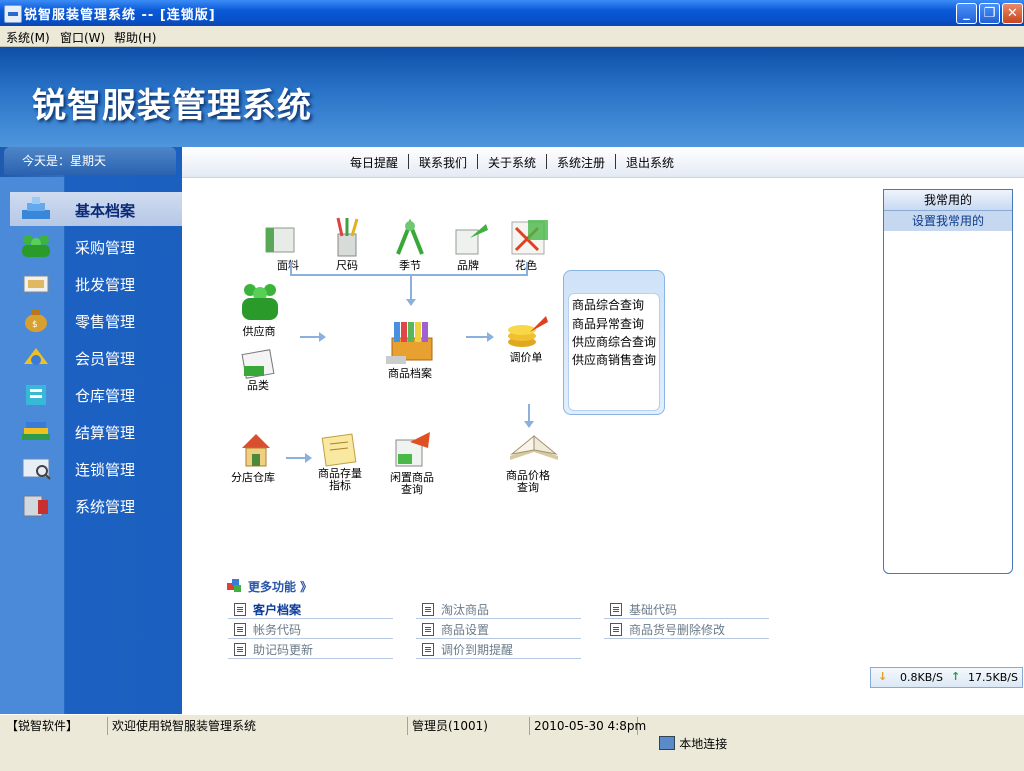 This screenshot has height=771, width=1024. I want to click on more-item-customer-archive: 客户档案, so click(310, 609).